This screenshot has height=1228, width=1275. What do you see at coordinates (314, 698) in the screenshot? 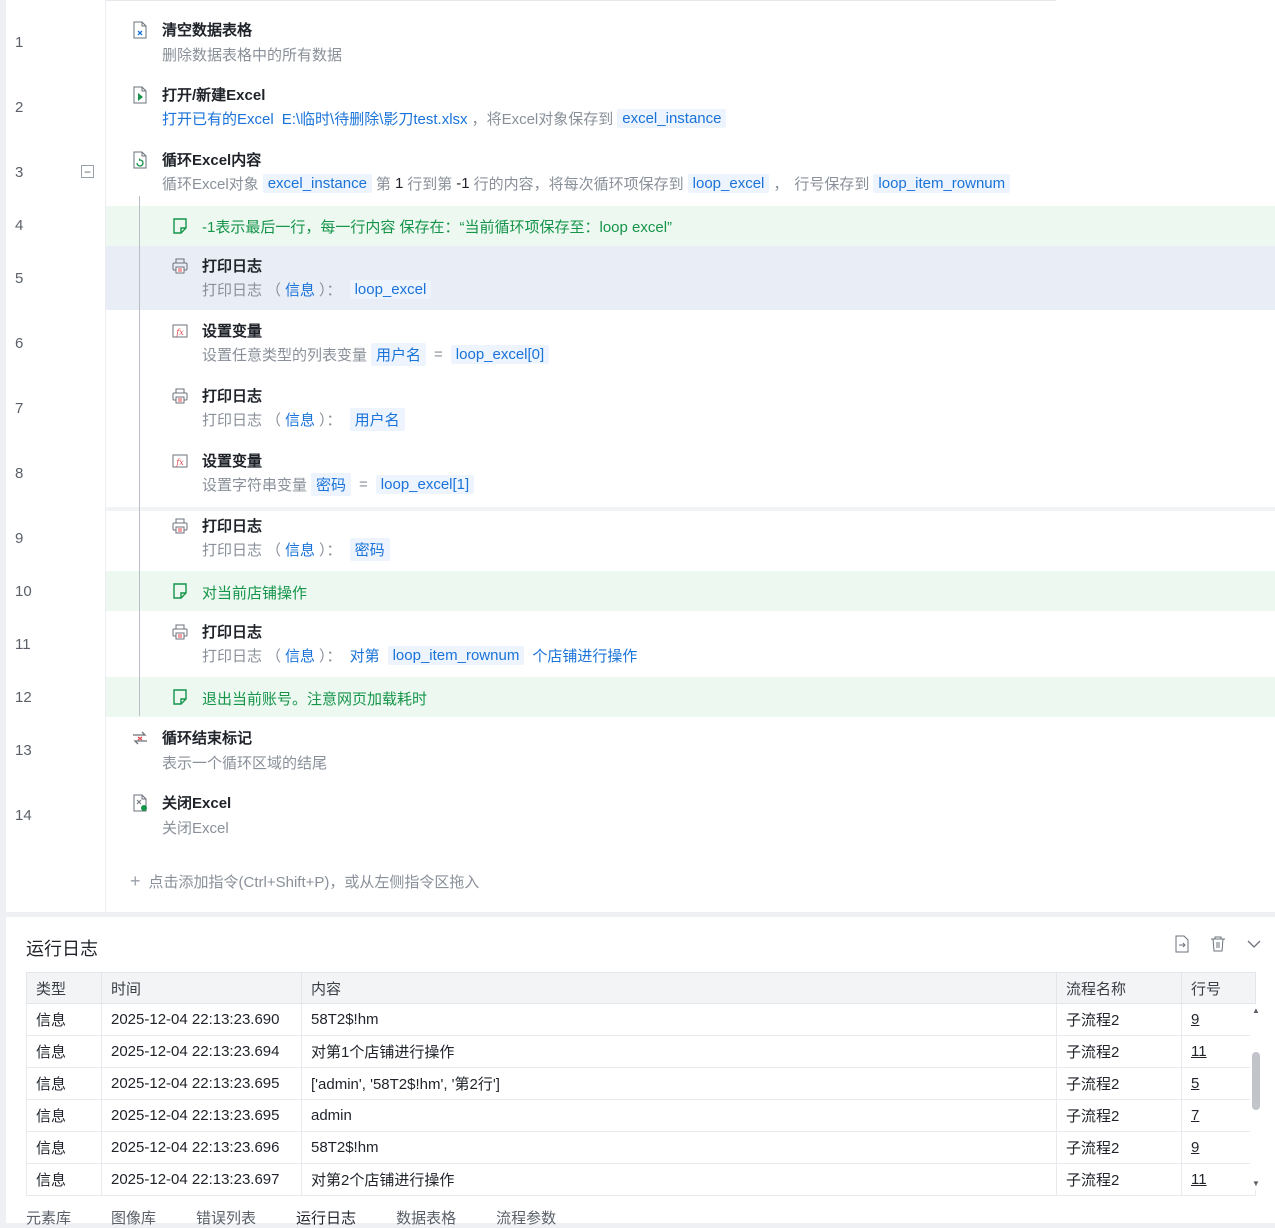
I see `comment-text: 退出当前账号。注意网页加载耗时` at bounding box center [314, 698].